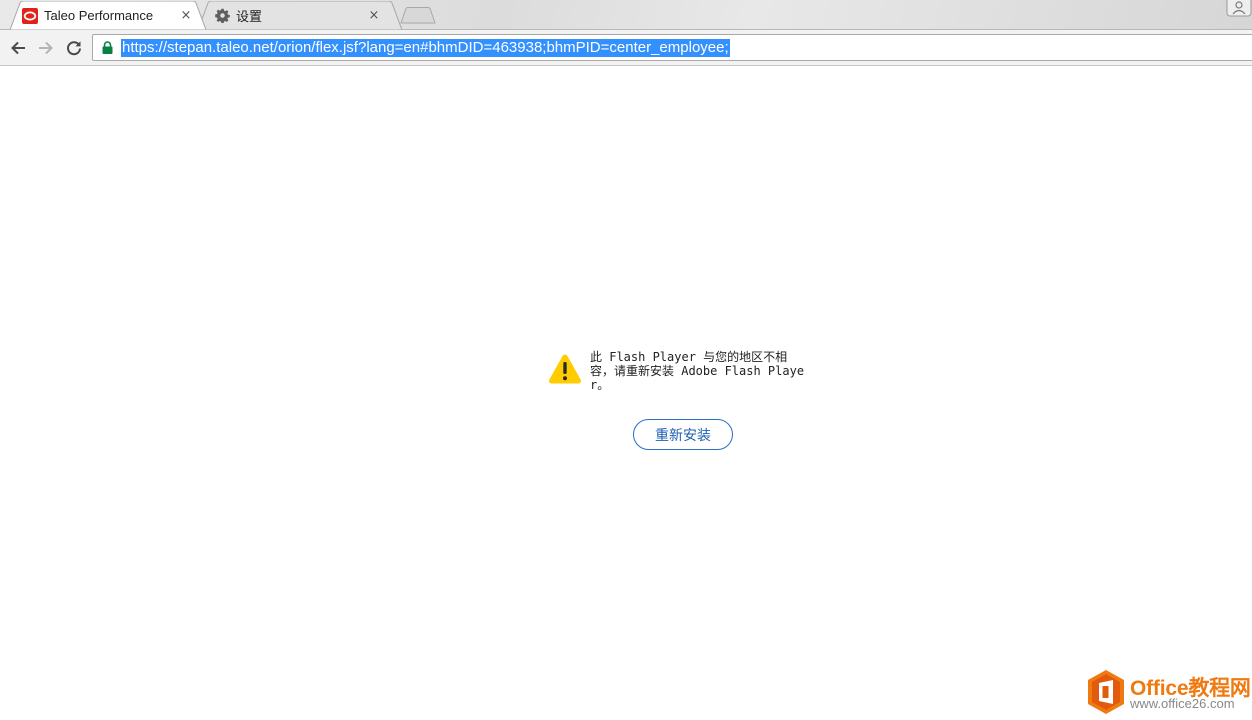 The width and height of the screenshot is (1252, 720). I want to click on tab-strip: Taleo Performance × 设置 ×, so click(626, 15).